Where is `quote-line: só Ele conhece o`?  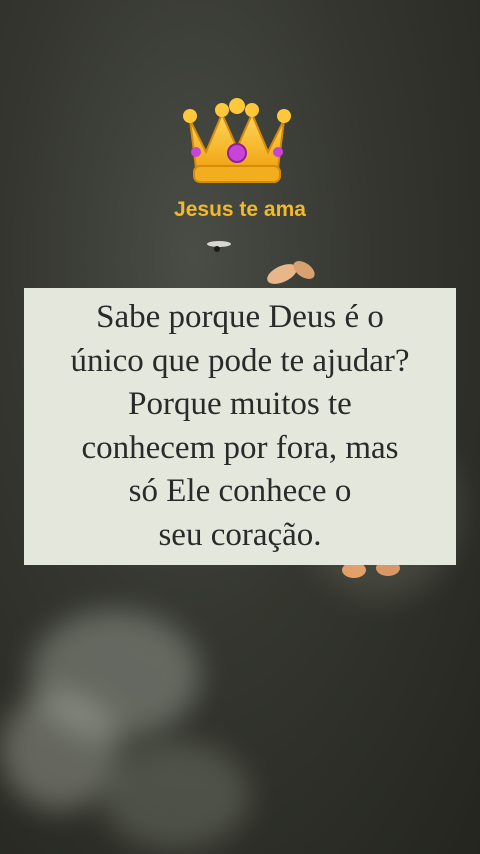 quote-line: só Ele conhece o is located at coordinates (240, 491).